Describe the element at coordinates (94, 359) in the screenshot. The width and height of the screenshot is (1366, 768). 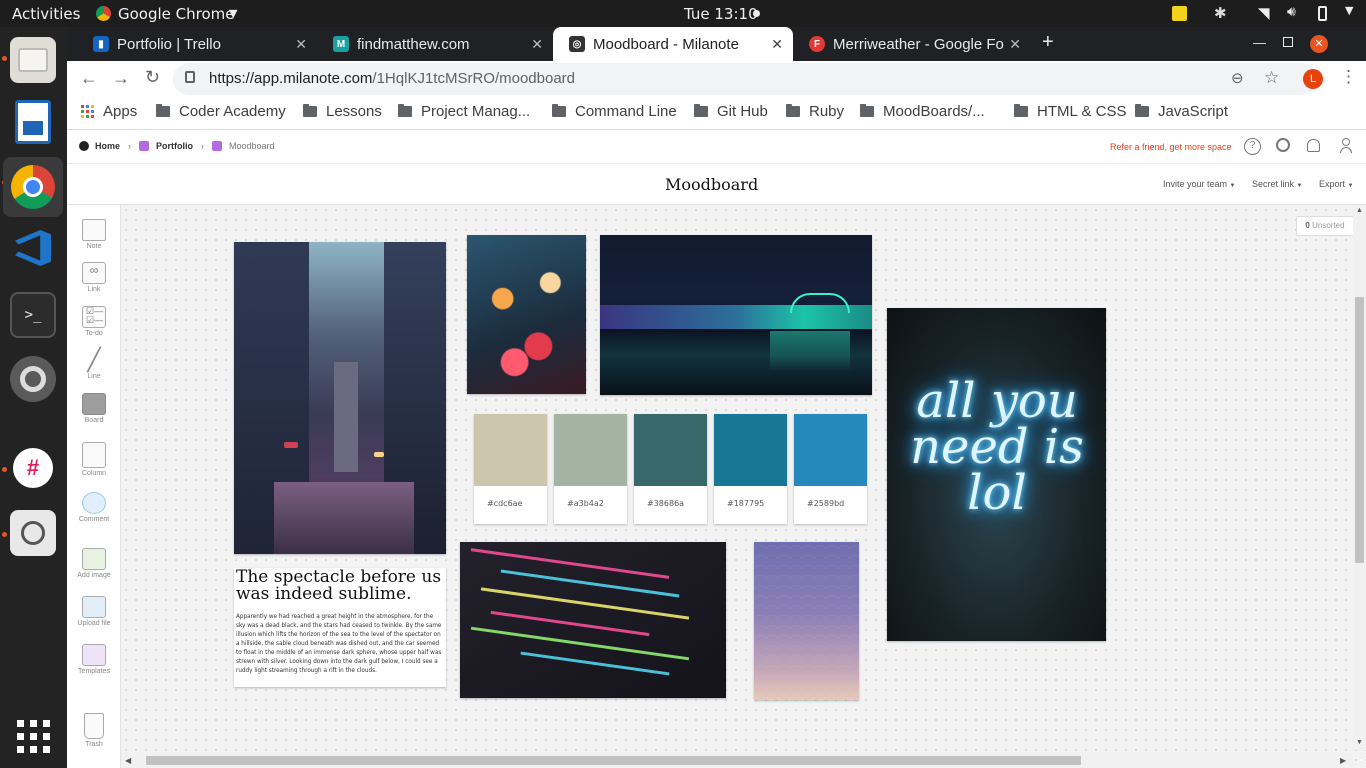
I see `line-icon: ╱` at that location.